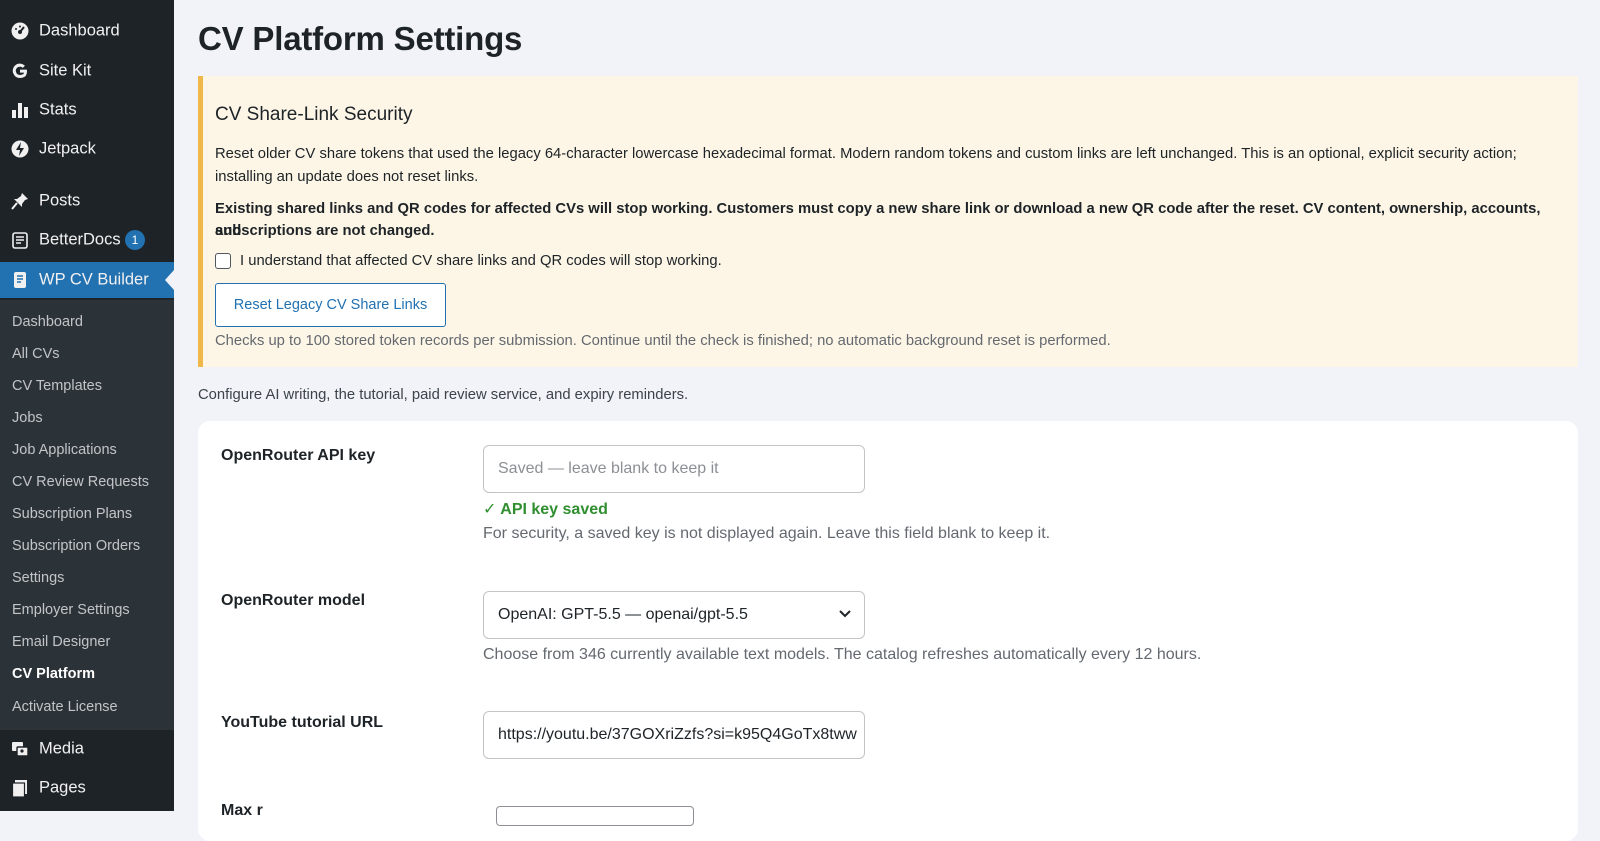 This screenshot has height=841, width=1600. I want to click on submenu-subscription-plans: Subscription Plans, so click(72, 514).